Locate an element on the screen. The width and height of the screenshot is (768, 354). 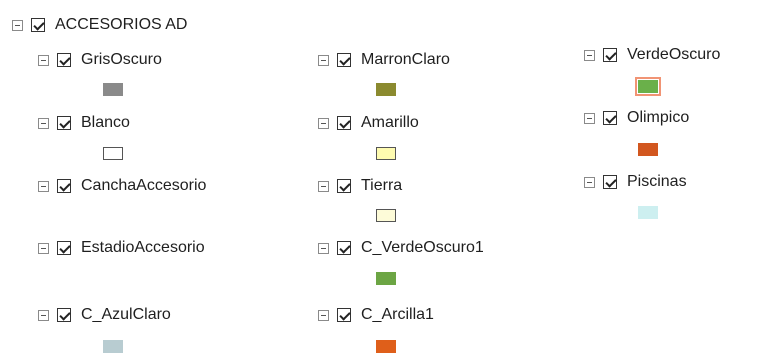
layer-node-canchaaccesorio: CanchaAccesorio is located at coordinates (122, 186).